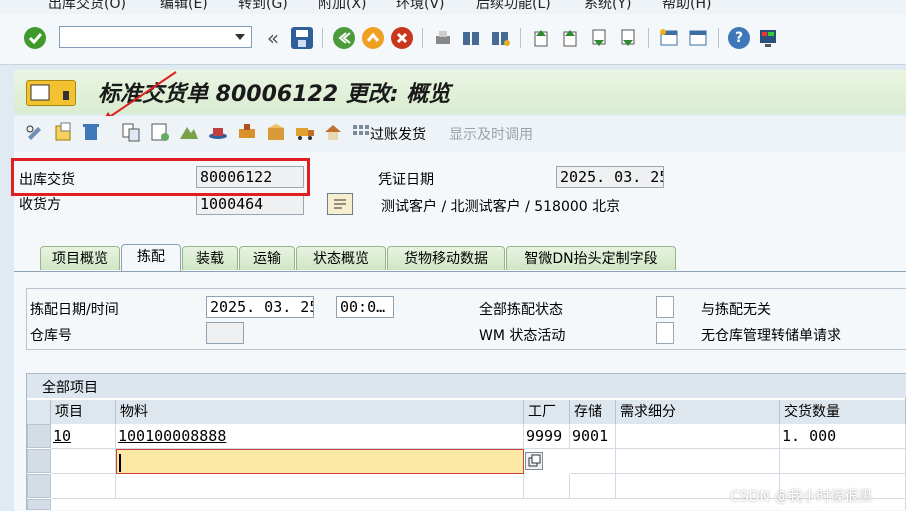  Describe the element at coordinates (570, 38) in the screenshot. I see `prev-page-icon` at that location.